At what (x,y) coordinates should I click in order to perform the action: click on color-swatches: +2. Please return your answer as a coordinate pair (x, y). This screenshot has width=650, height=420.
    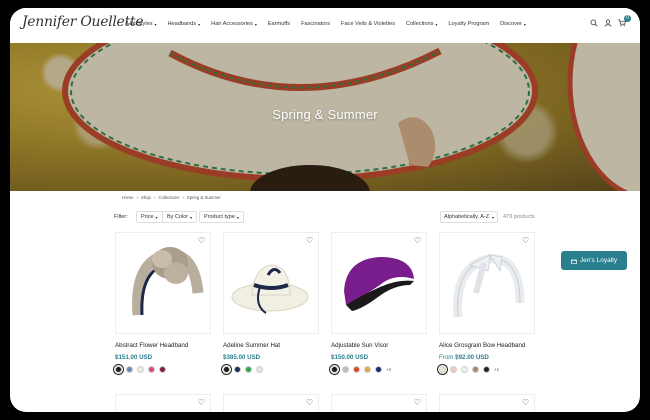
    Looking at the image, I should click on (378, 369).